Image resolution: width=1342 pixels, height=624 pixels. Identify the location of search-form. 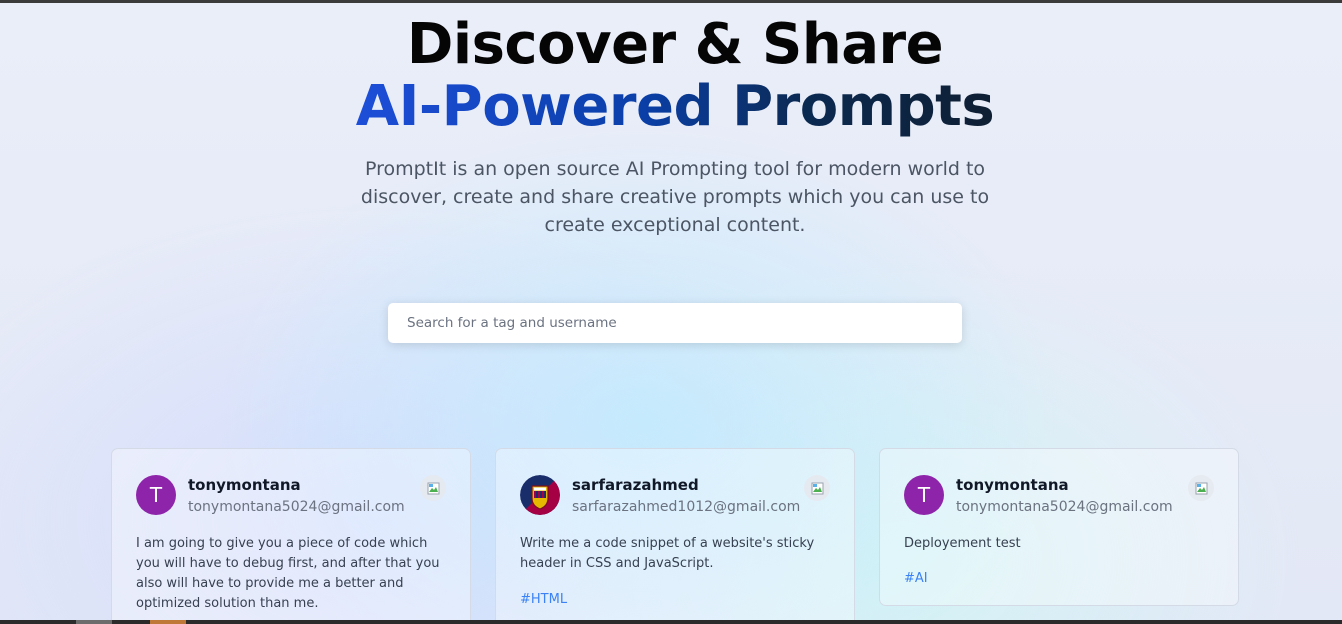
(675, 323).